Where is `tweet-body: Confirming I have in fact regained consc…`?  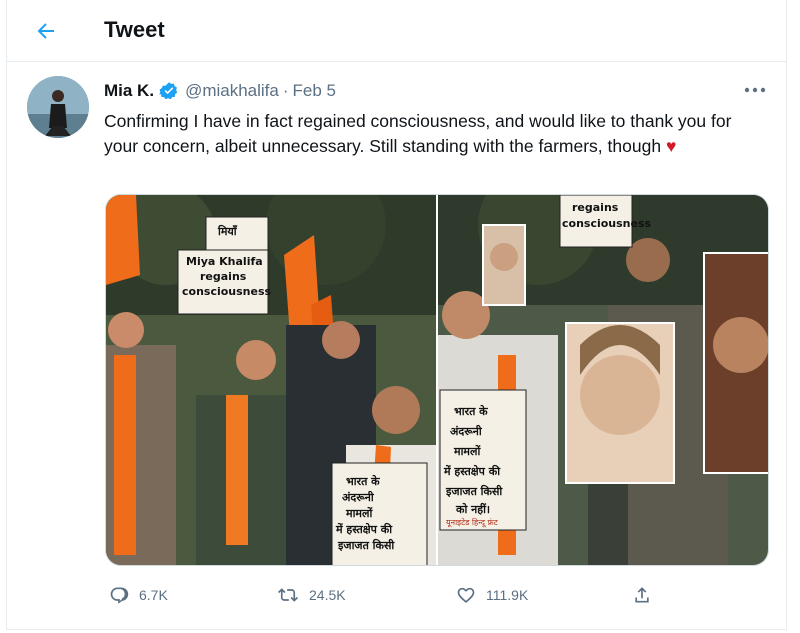
tweet-body: Confirming I have in fact regained consc… is located at coordinates (418, 133).